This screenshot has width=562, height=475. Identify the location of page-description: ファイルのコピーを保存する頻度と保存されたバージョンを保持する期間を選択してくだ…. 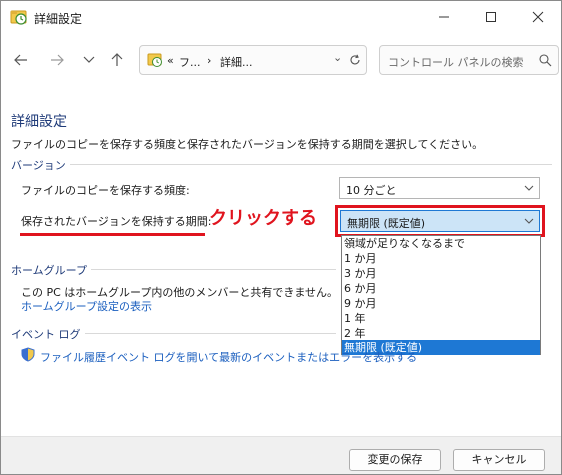
(247, 144).